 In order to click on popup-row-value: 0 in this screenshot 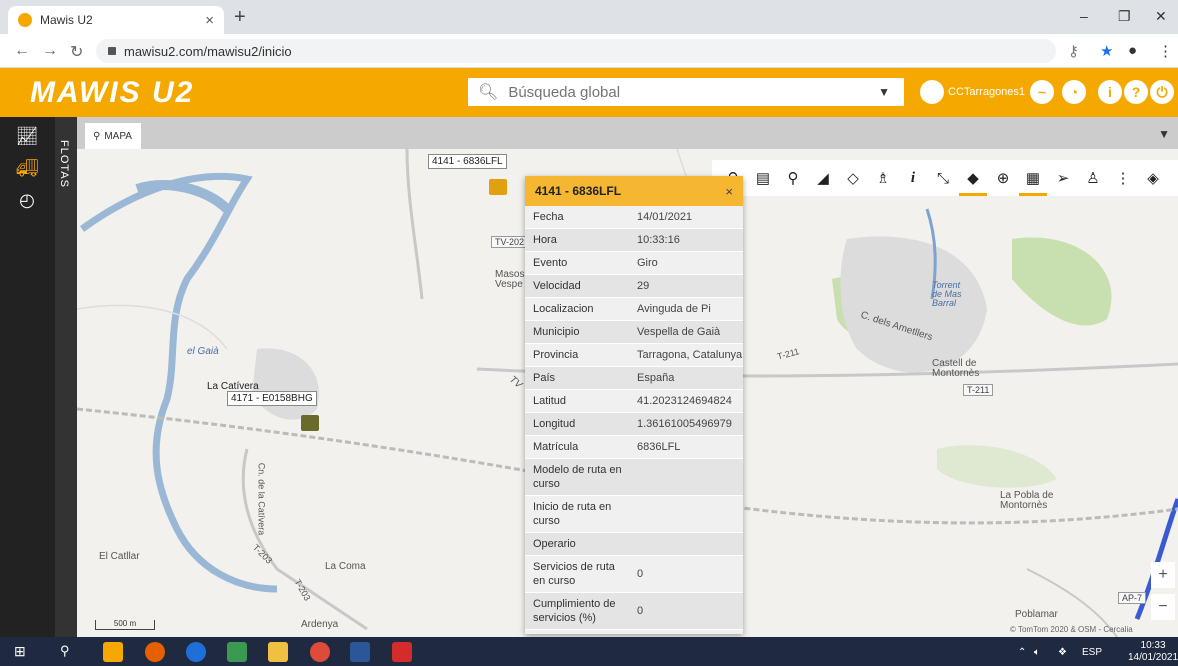, I will do `click(640, 574)`.